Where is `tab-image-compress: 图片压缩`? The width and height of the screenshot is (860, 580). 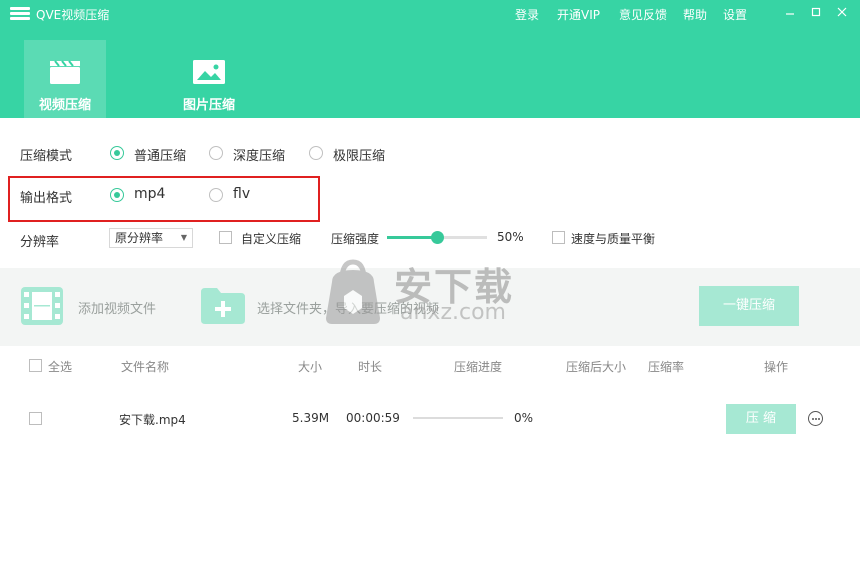
tab-image-compress: 图片压缩 is located at coordinates (209, 79).